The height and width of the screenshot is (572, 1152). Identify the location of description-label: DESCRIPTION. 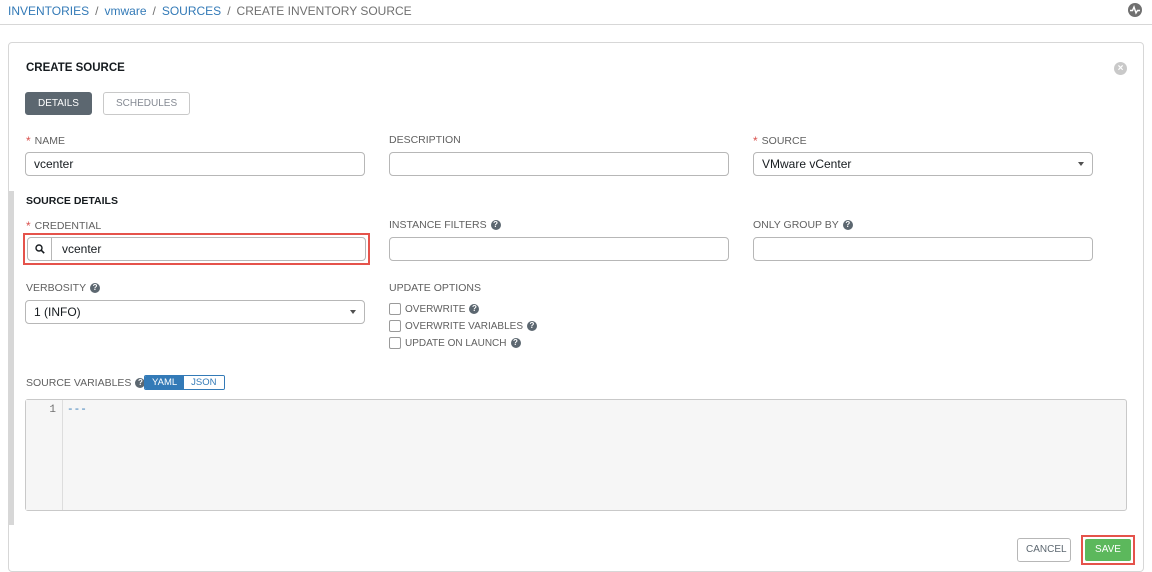
(425, 140).